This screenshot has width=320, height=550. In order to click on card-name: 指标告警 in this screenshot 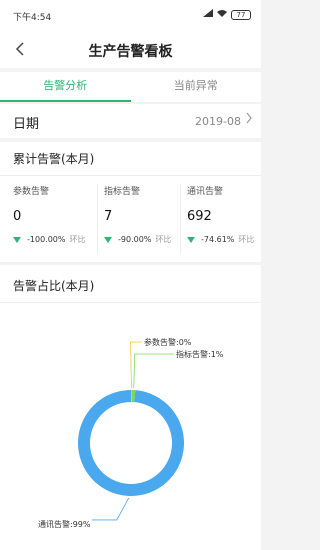, I will do `click(122, 192)`.